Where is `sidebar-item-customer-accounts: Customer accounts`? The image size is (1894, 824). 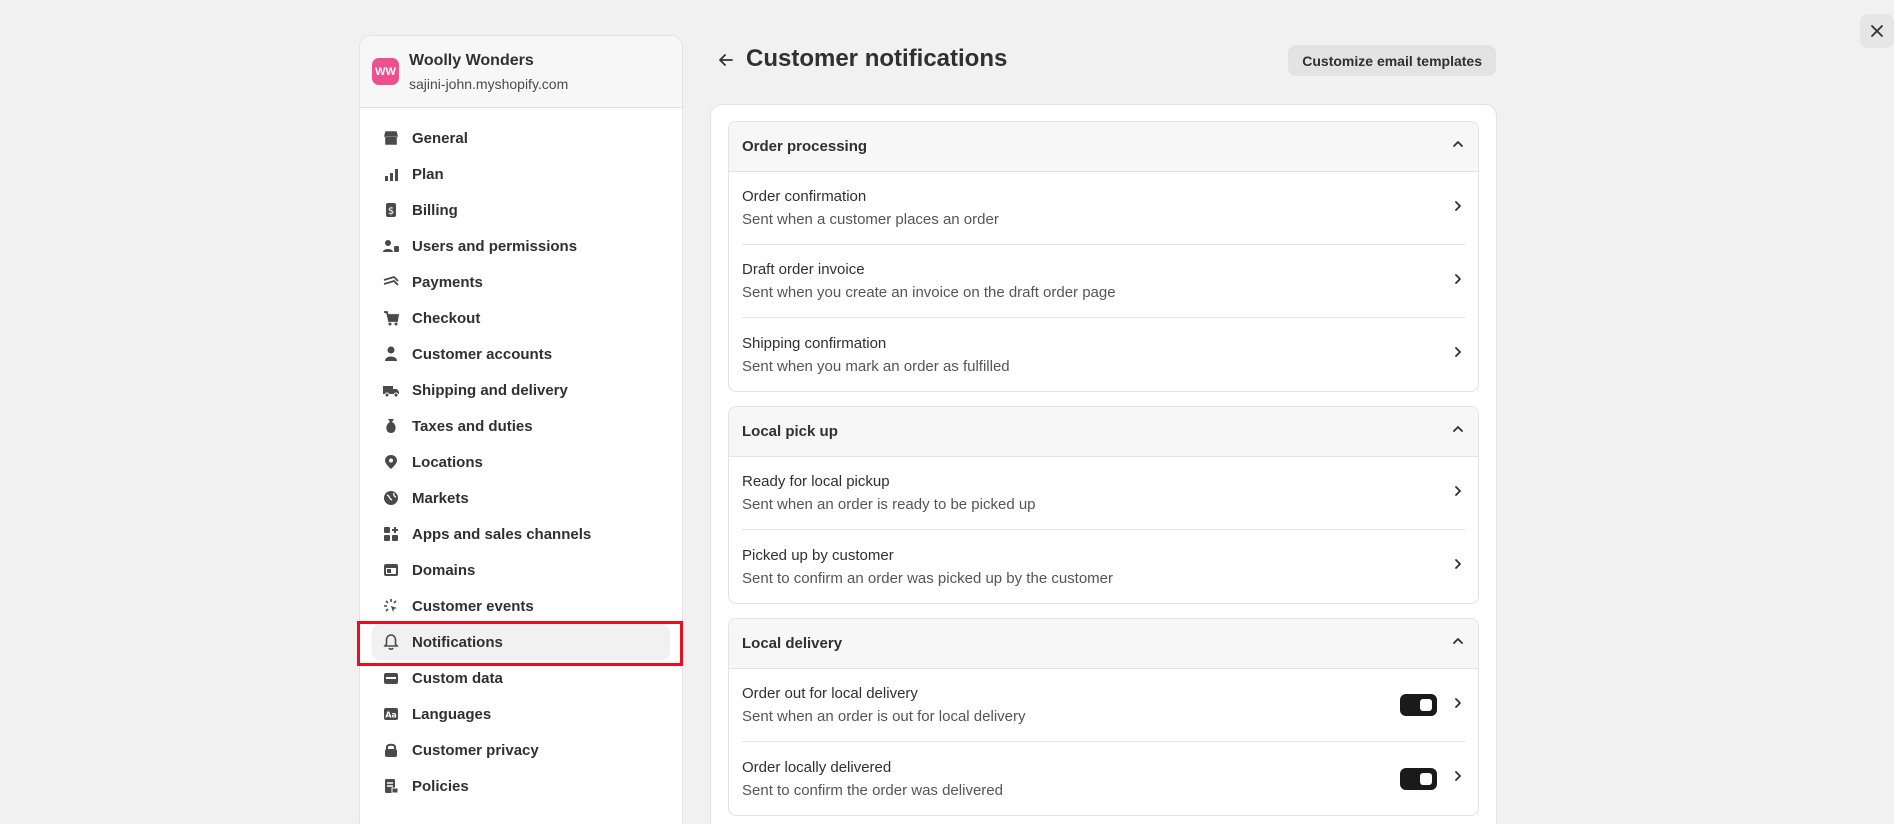 sidebar-item-customer-accounts: Customer accounts is located at coordinates (521, 354).